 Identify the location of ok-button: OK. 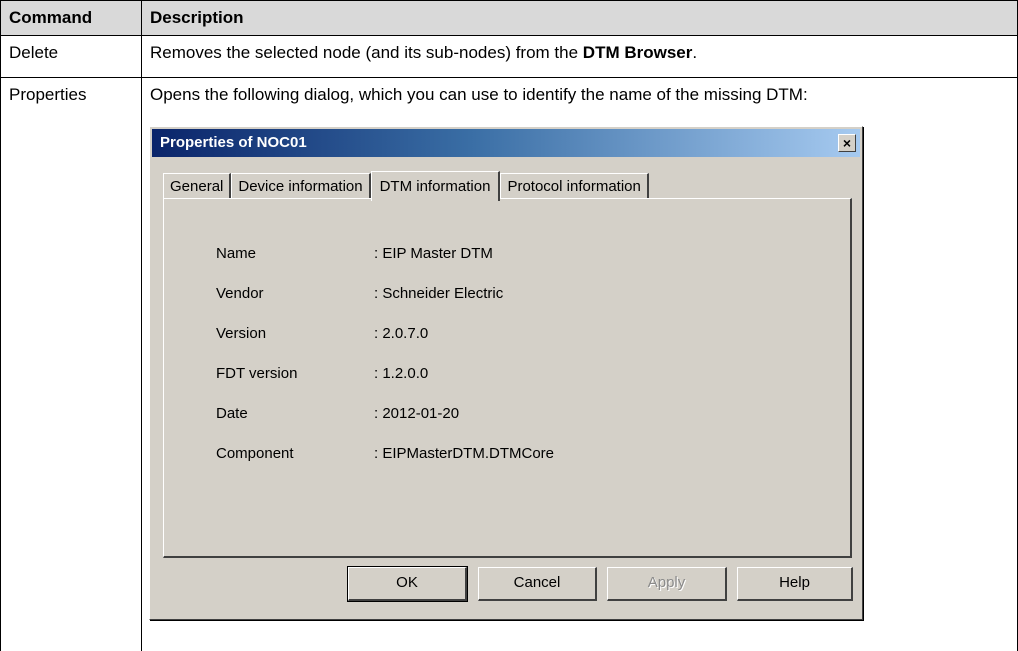
(407, 584).